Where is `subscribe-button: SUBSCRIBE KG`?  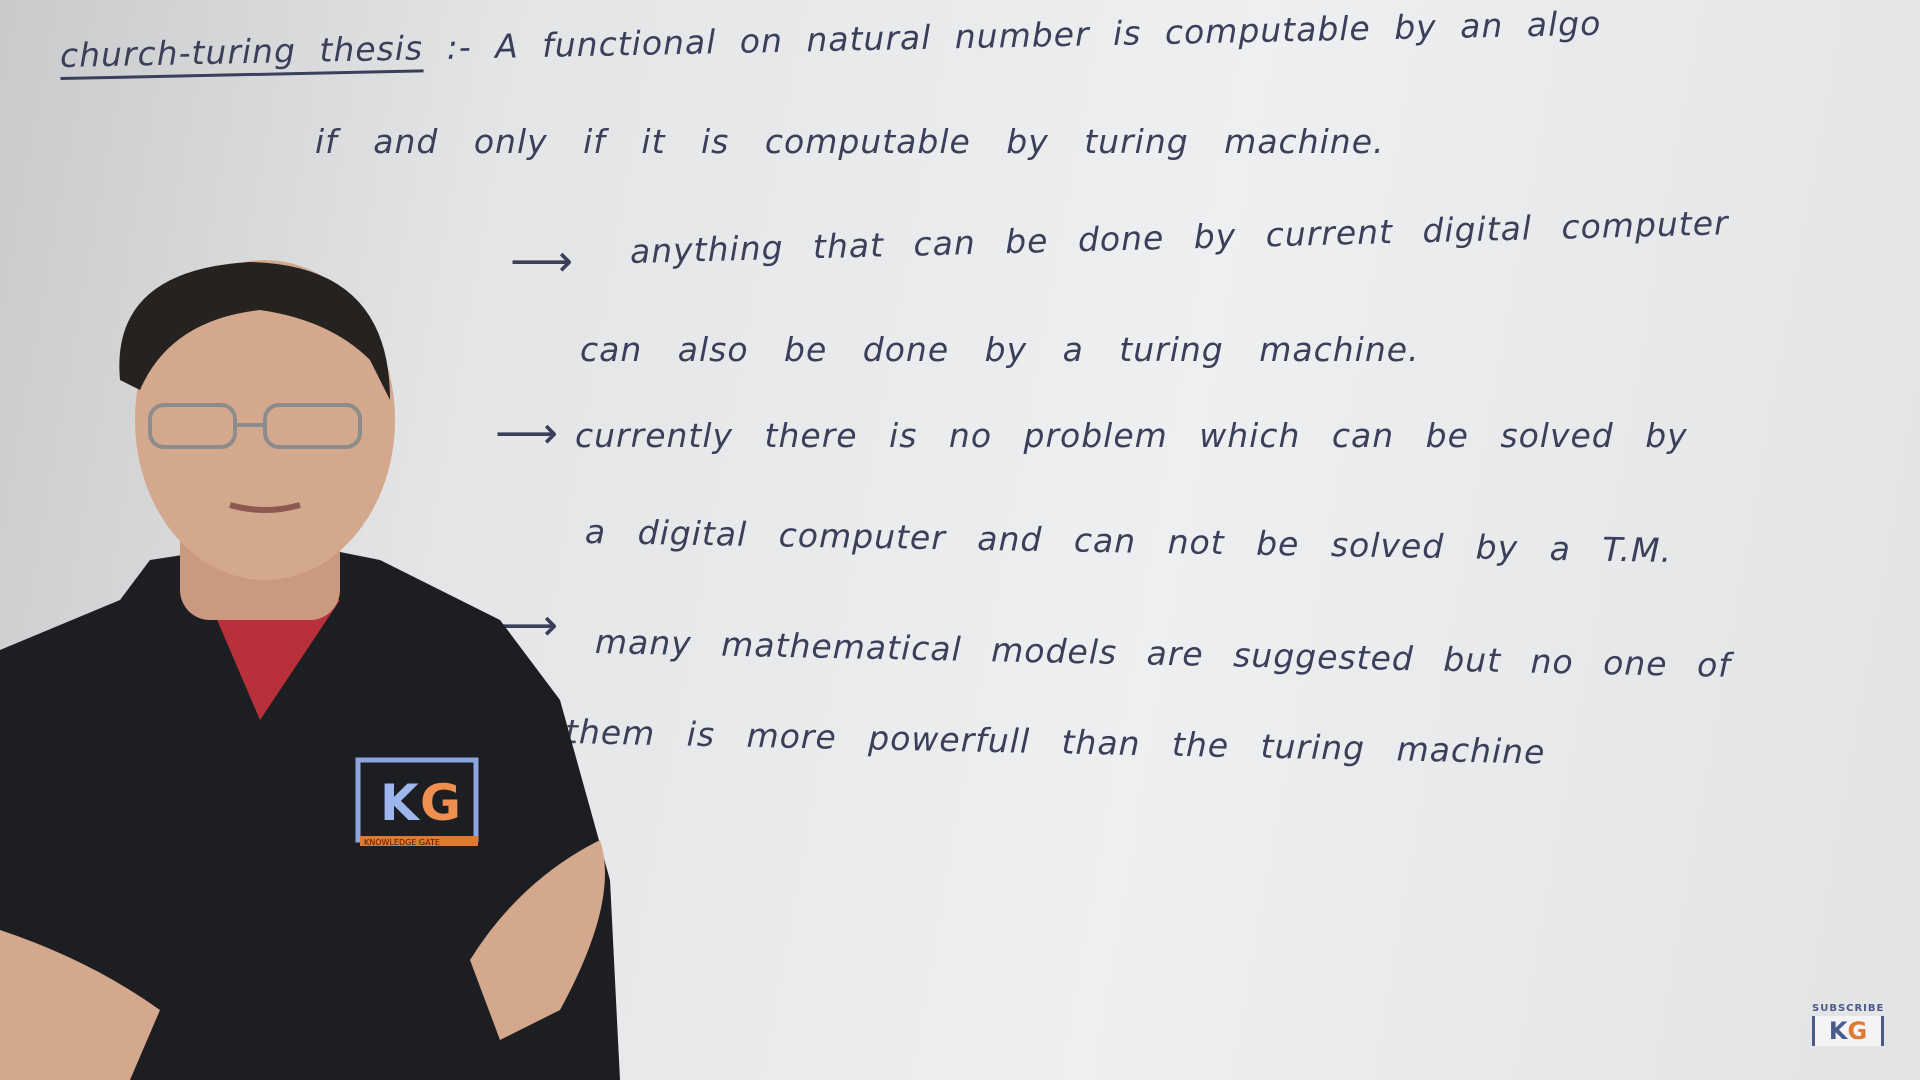
subscribe-button: SUBSCRIBE KG is located at coordinates (1848, 1024).